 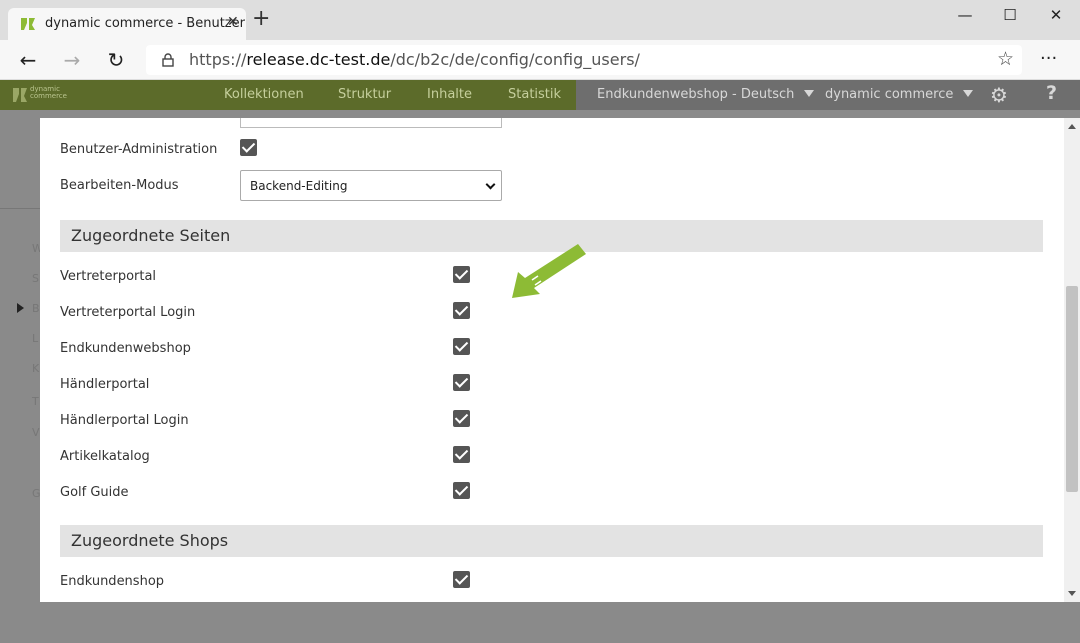 I want to click on scroll-up-icon, so click(x=1072, y=126).